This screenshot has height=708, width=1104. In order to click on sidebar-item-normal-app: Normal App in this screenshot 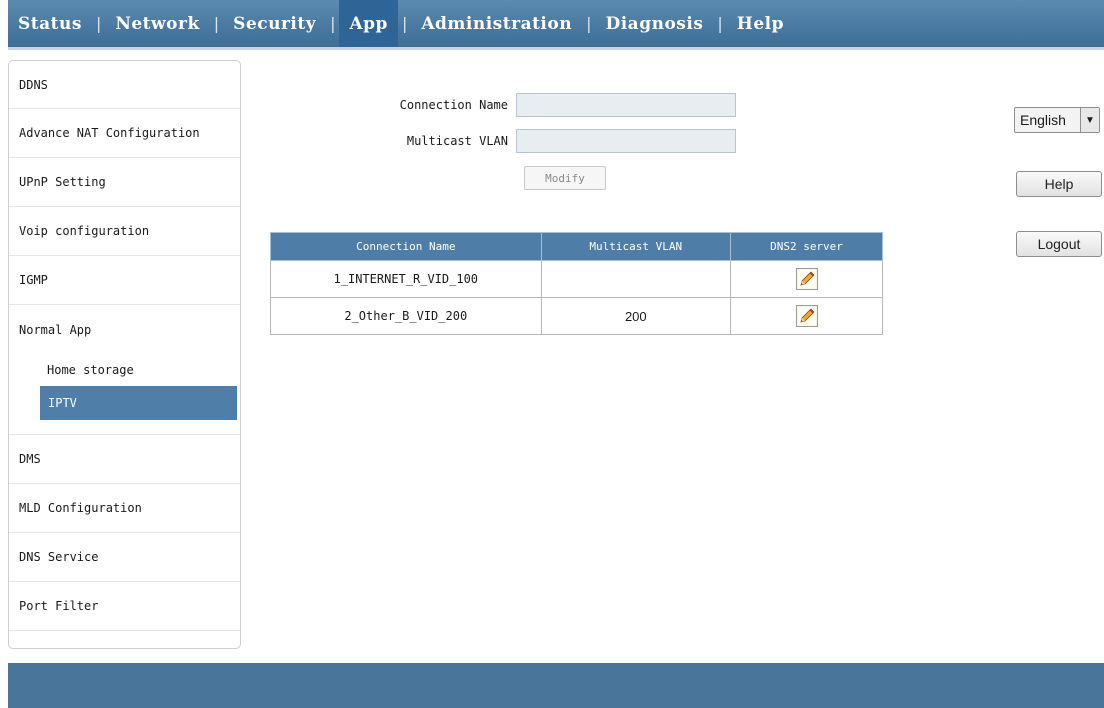, I will do `click(124, 329)`.